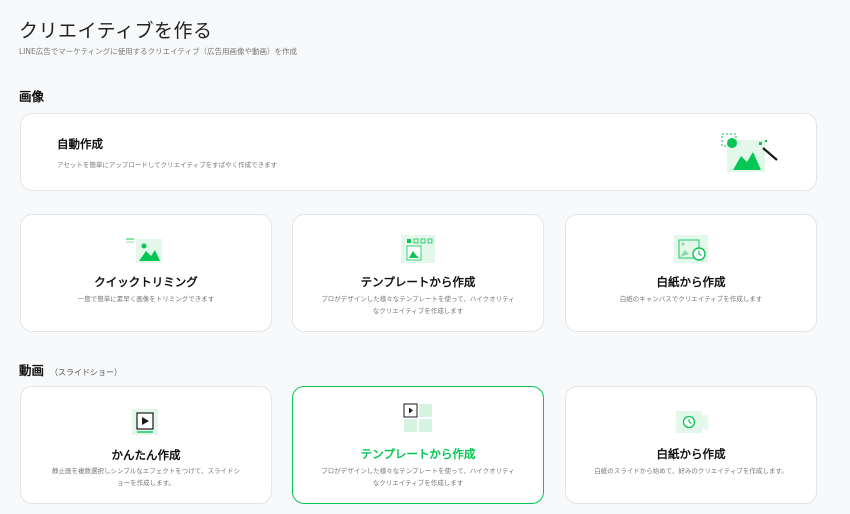 This screenshot has width=850, height=514. What do you see at coordinates (418, 420) in the screenshot?
I see `template-video-icon` at bounding box center [418, 420].